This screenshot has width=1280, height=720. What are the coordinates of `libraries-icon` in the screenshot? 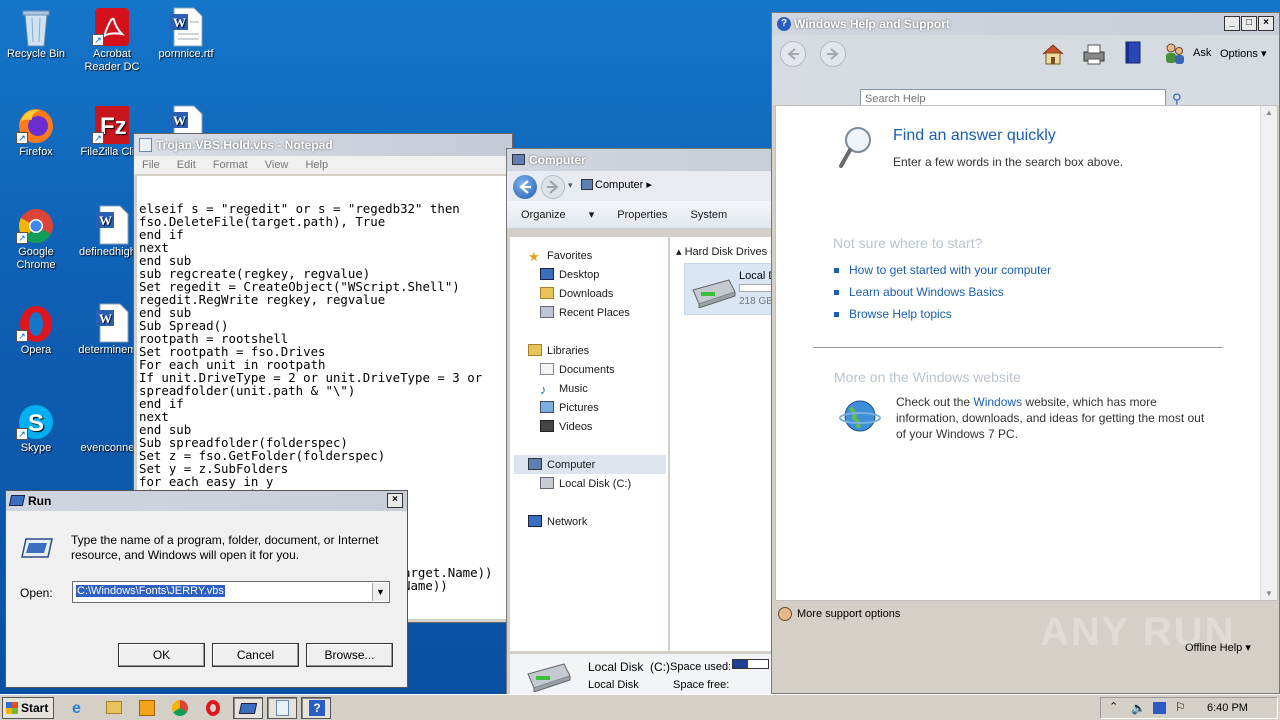 It's located at (535, 350).